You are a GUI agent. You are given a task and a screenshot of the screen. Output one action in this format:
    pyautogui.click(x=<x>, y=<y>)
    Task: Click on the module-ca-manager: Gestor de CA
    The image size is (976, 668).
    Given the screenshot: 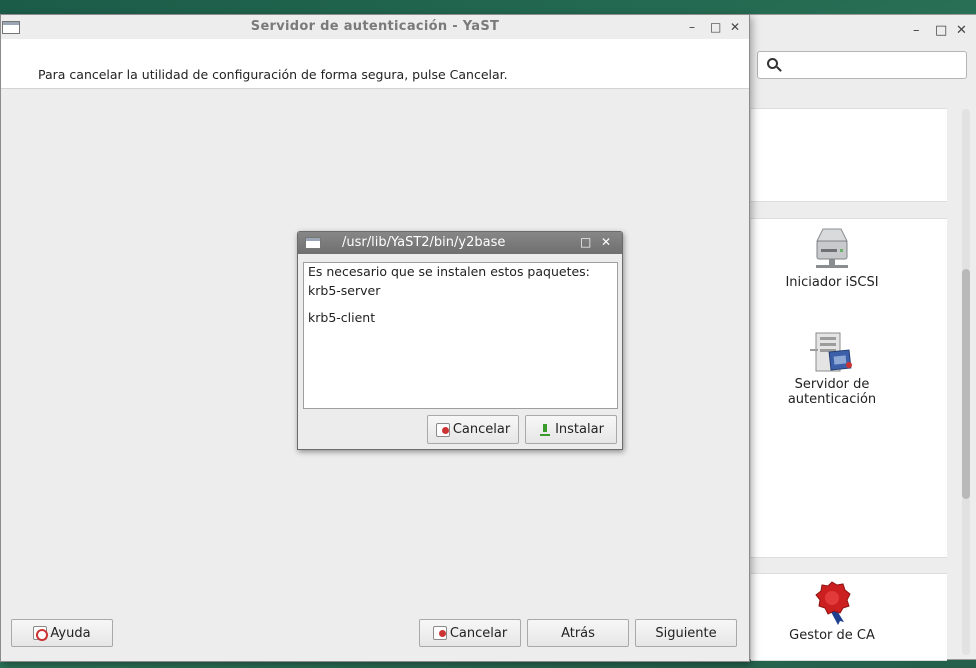 What is the action you would take?
    pyautogui.click(x=832, y=611)
    